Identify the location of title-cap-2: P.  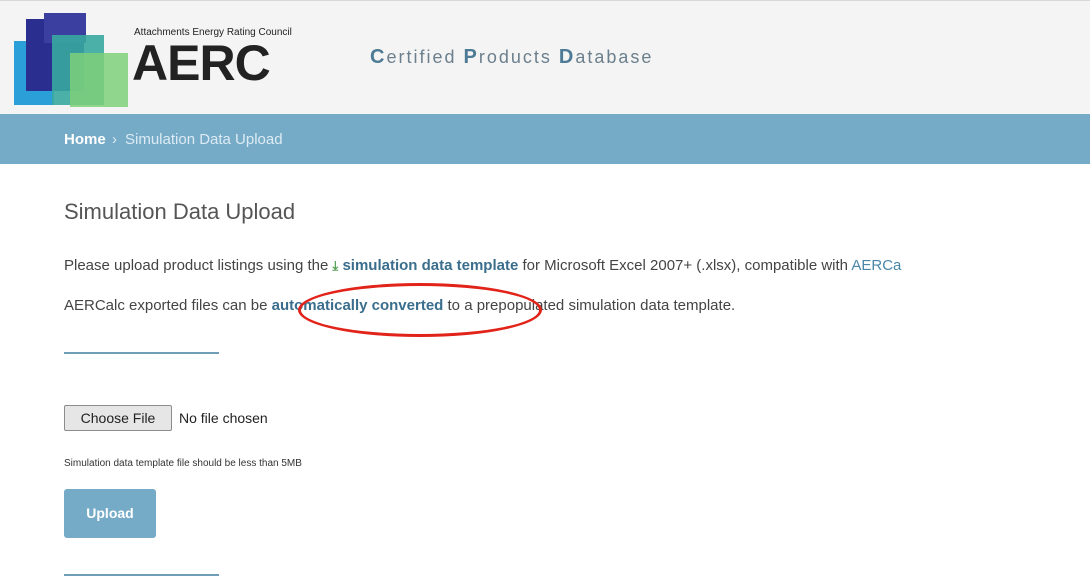
(471, 57).